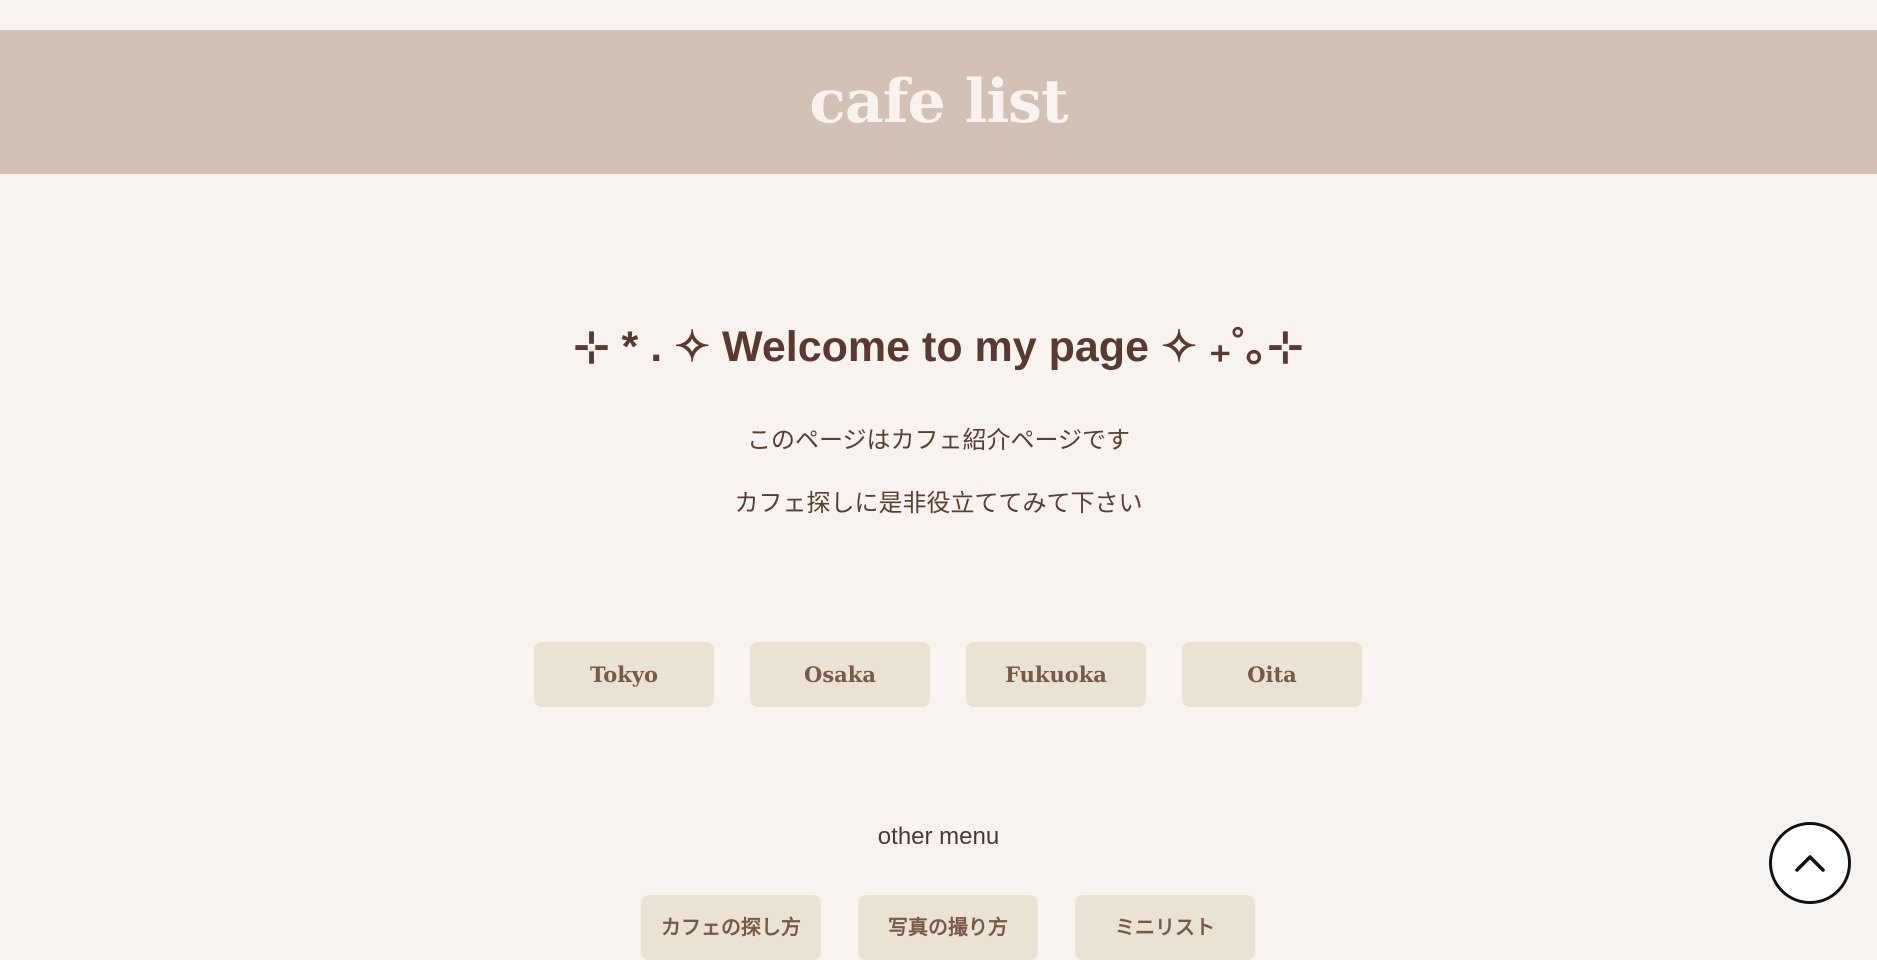  I want to click on city-button-oita: Oita, so click(1272, 674).